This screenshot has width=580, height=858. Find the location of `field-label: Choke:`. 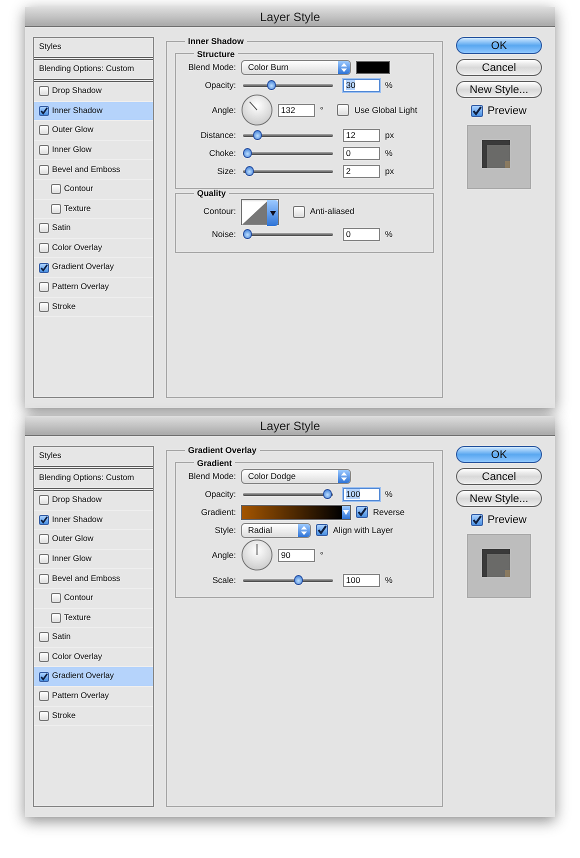

field-label: Choke: is located at coordinates (222, 153).